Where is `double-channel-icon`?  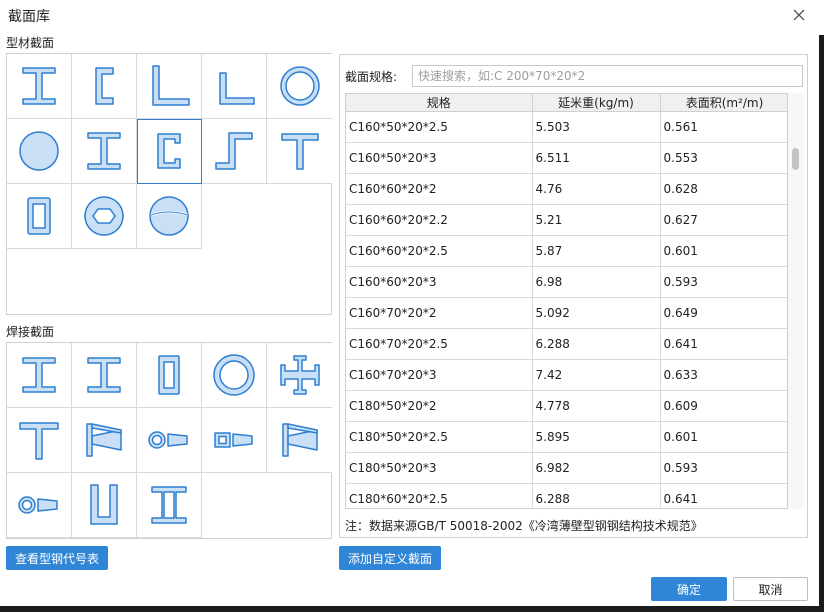 double-channel-icon is located at coordinates (169, 505).